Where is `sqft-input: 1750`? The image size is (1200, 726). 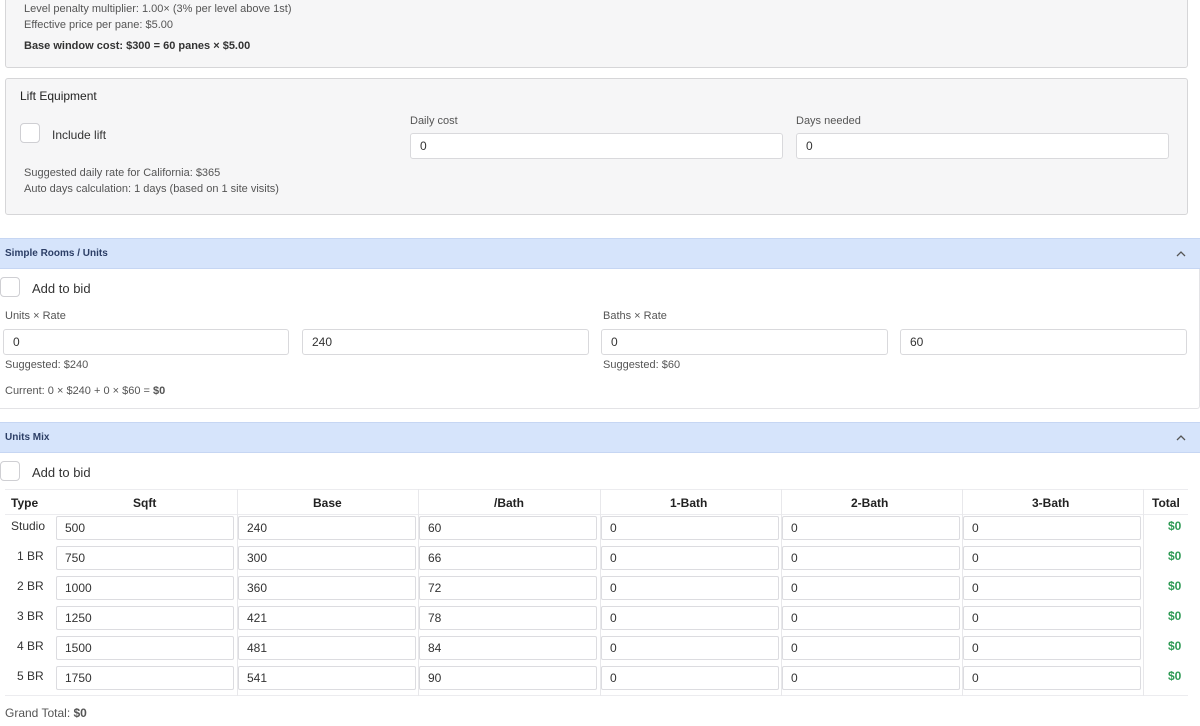 sqft-input: 1750 is located at coordinates (145, 678).